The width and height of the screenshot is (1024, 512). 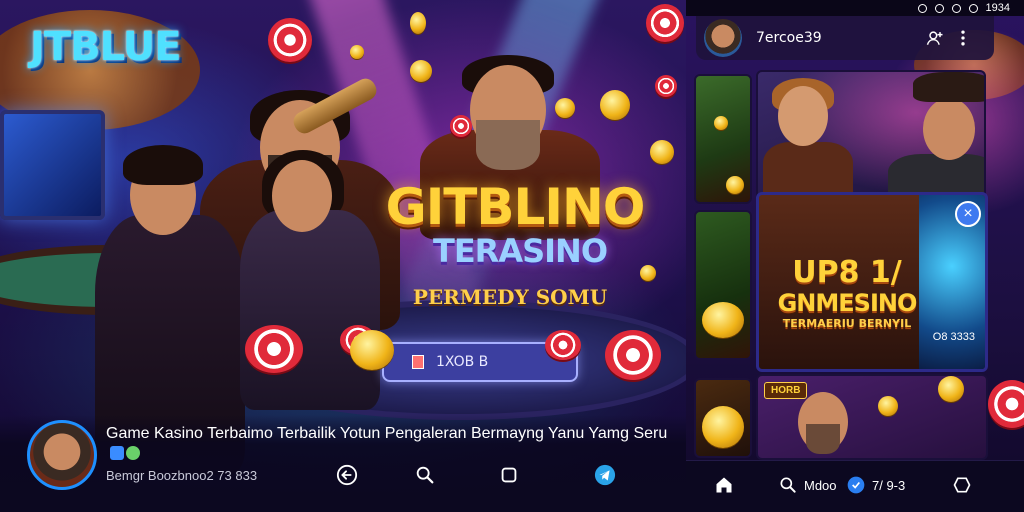 What do you see at coordinates (605, 475) in the screenshot?
I see `telegram-icon` at bounding box center [605, 475].